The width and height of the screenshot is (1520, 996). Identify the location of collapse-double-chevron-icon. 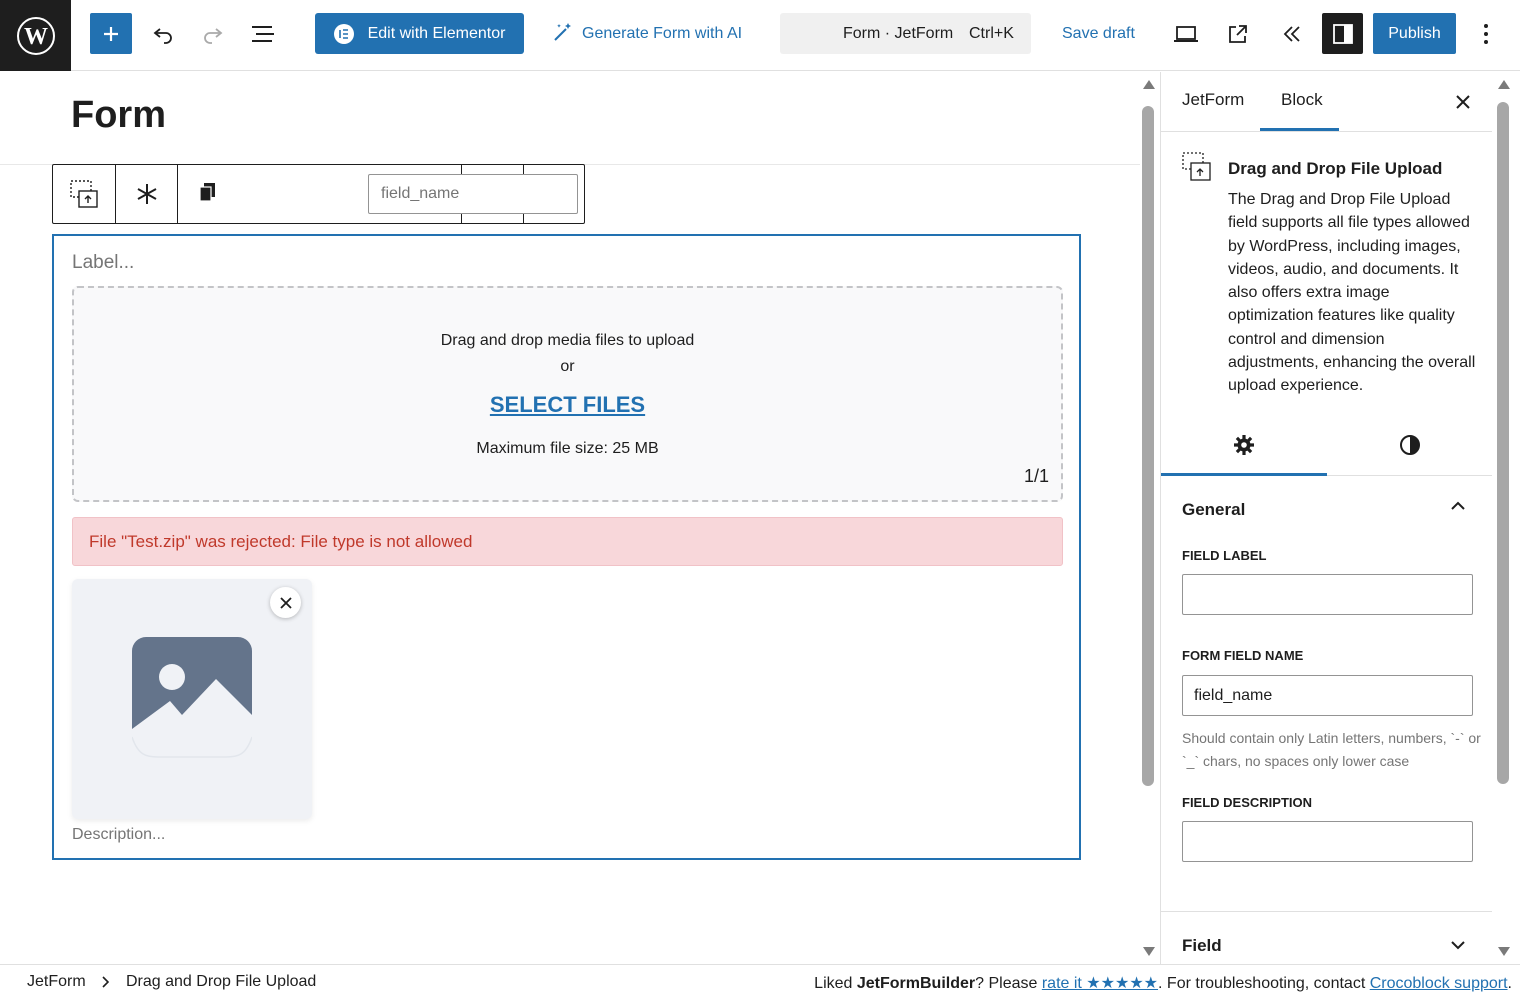
(1292, 34).